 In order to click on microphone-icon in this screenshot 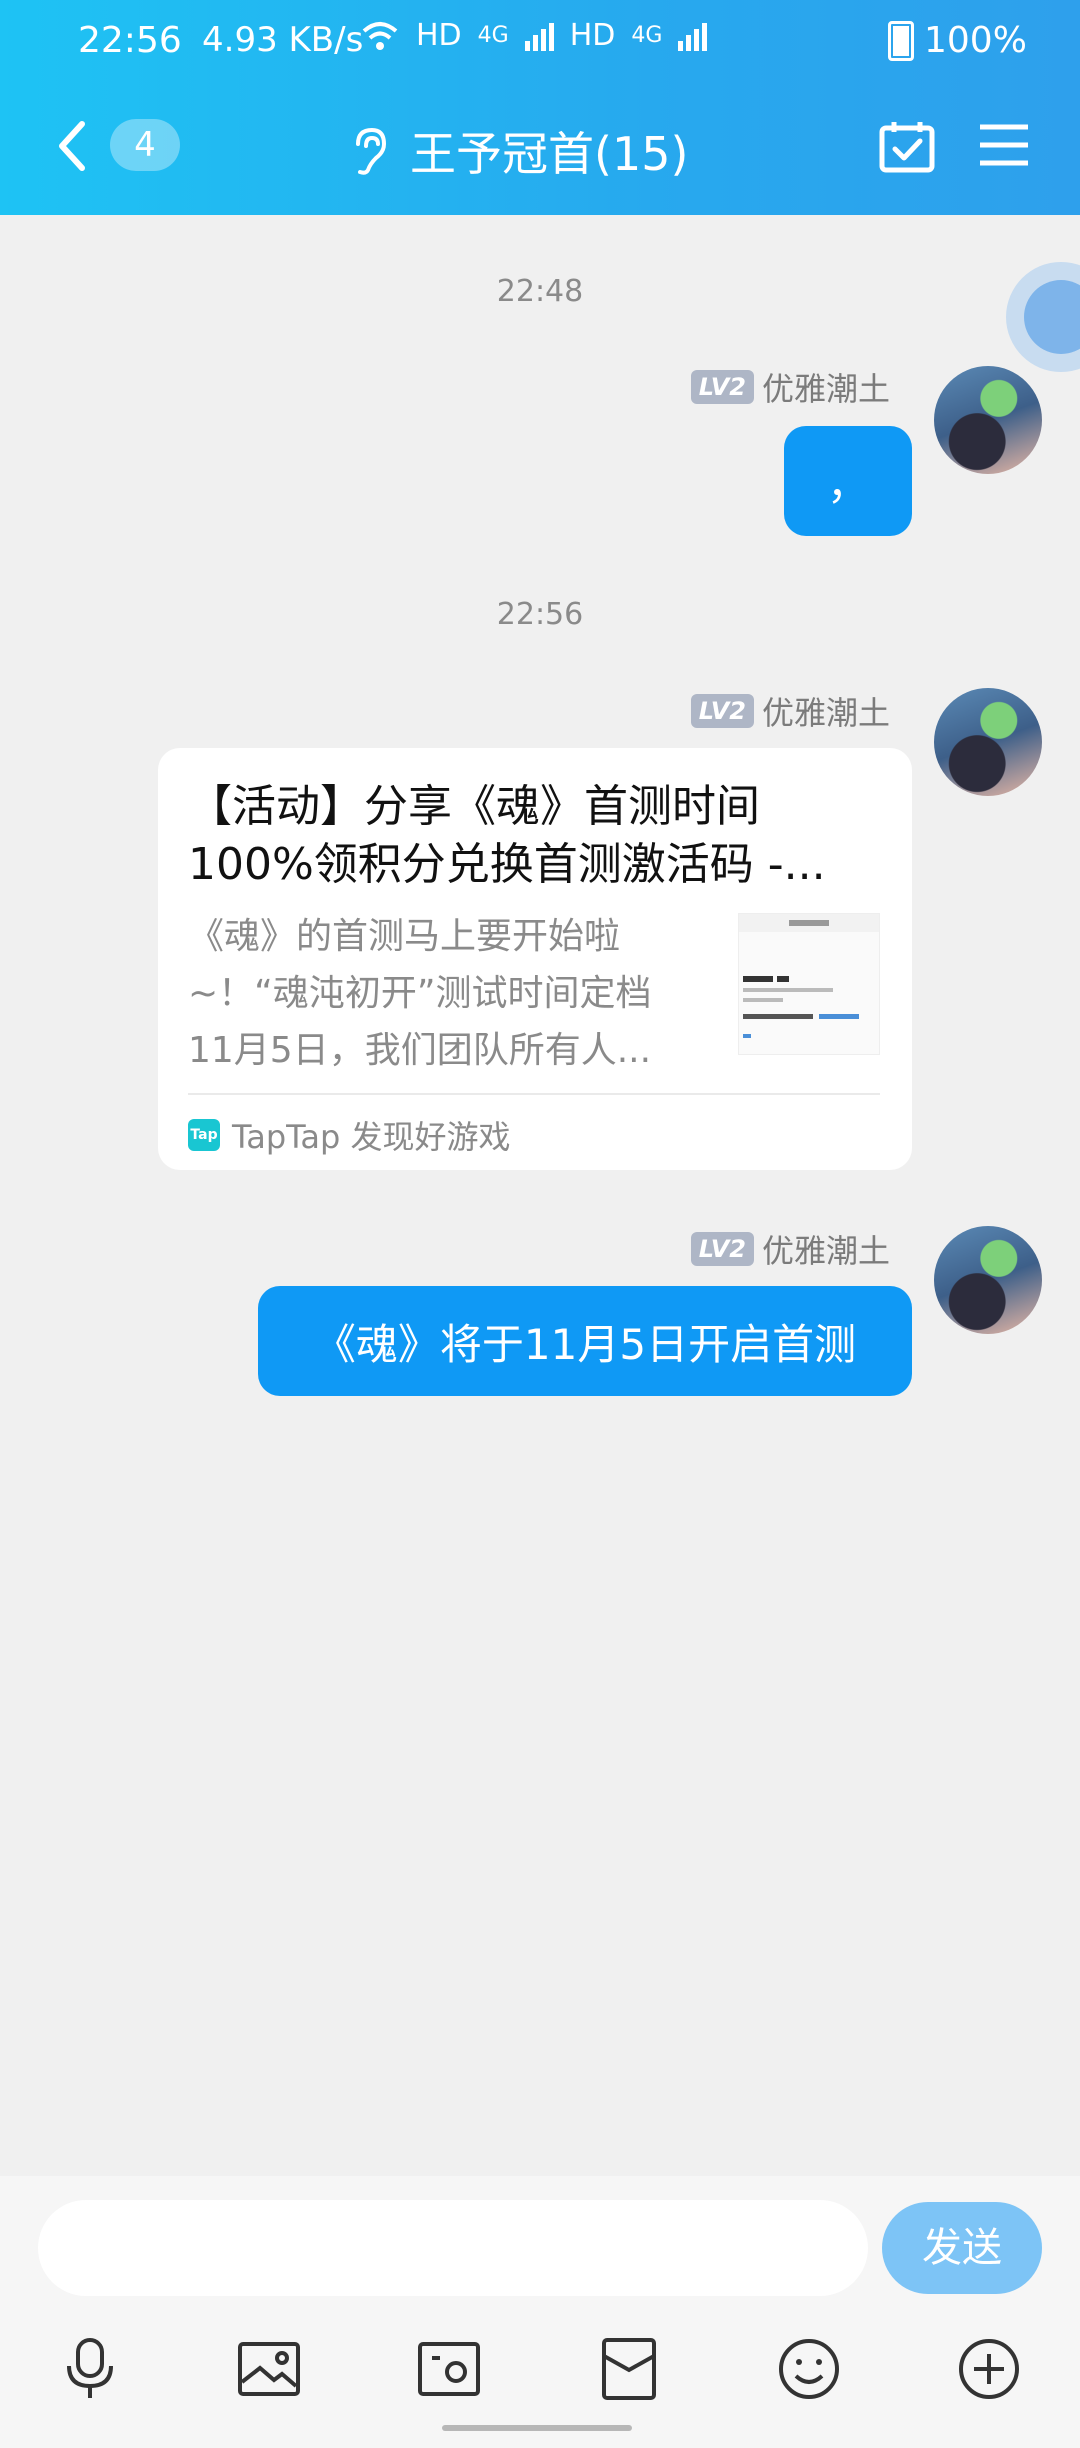, I will do `click(90, 2369)`.